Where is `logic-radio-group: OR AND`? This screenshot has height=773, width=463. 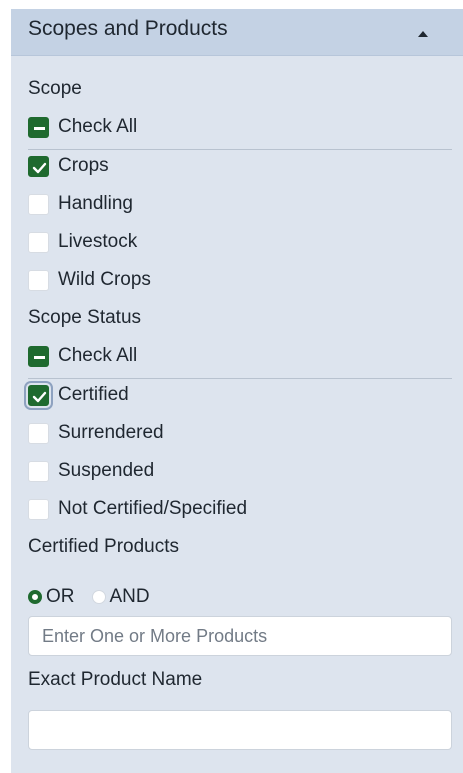
logic-radio-group: OR AND is located at coordinates (97, 597).